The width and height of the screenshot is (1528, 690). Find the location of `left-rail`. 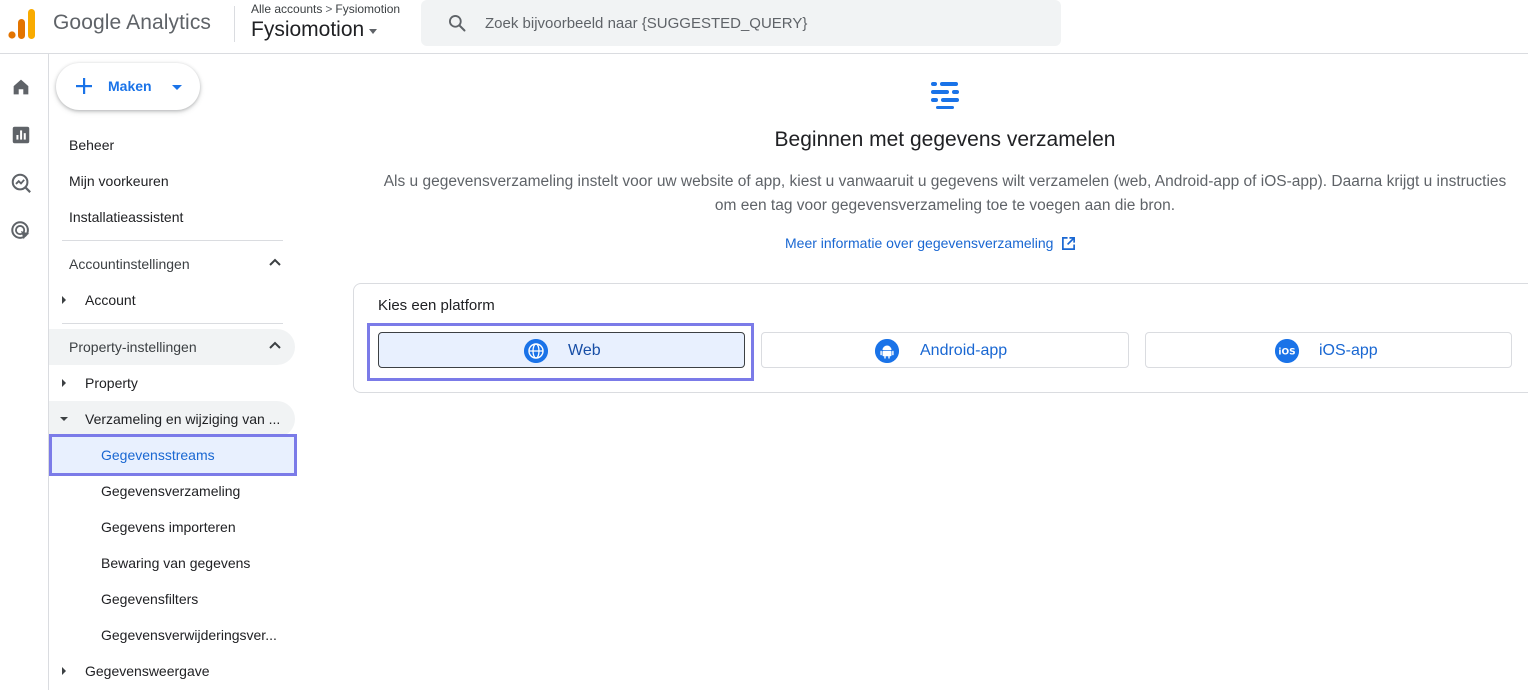

left-rail is located at coordinates (24, 372).